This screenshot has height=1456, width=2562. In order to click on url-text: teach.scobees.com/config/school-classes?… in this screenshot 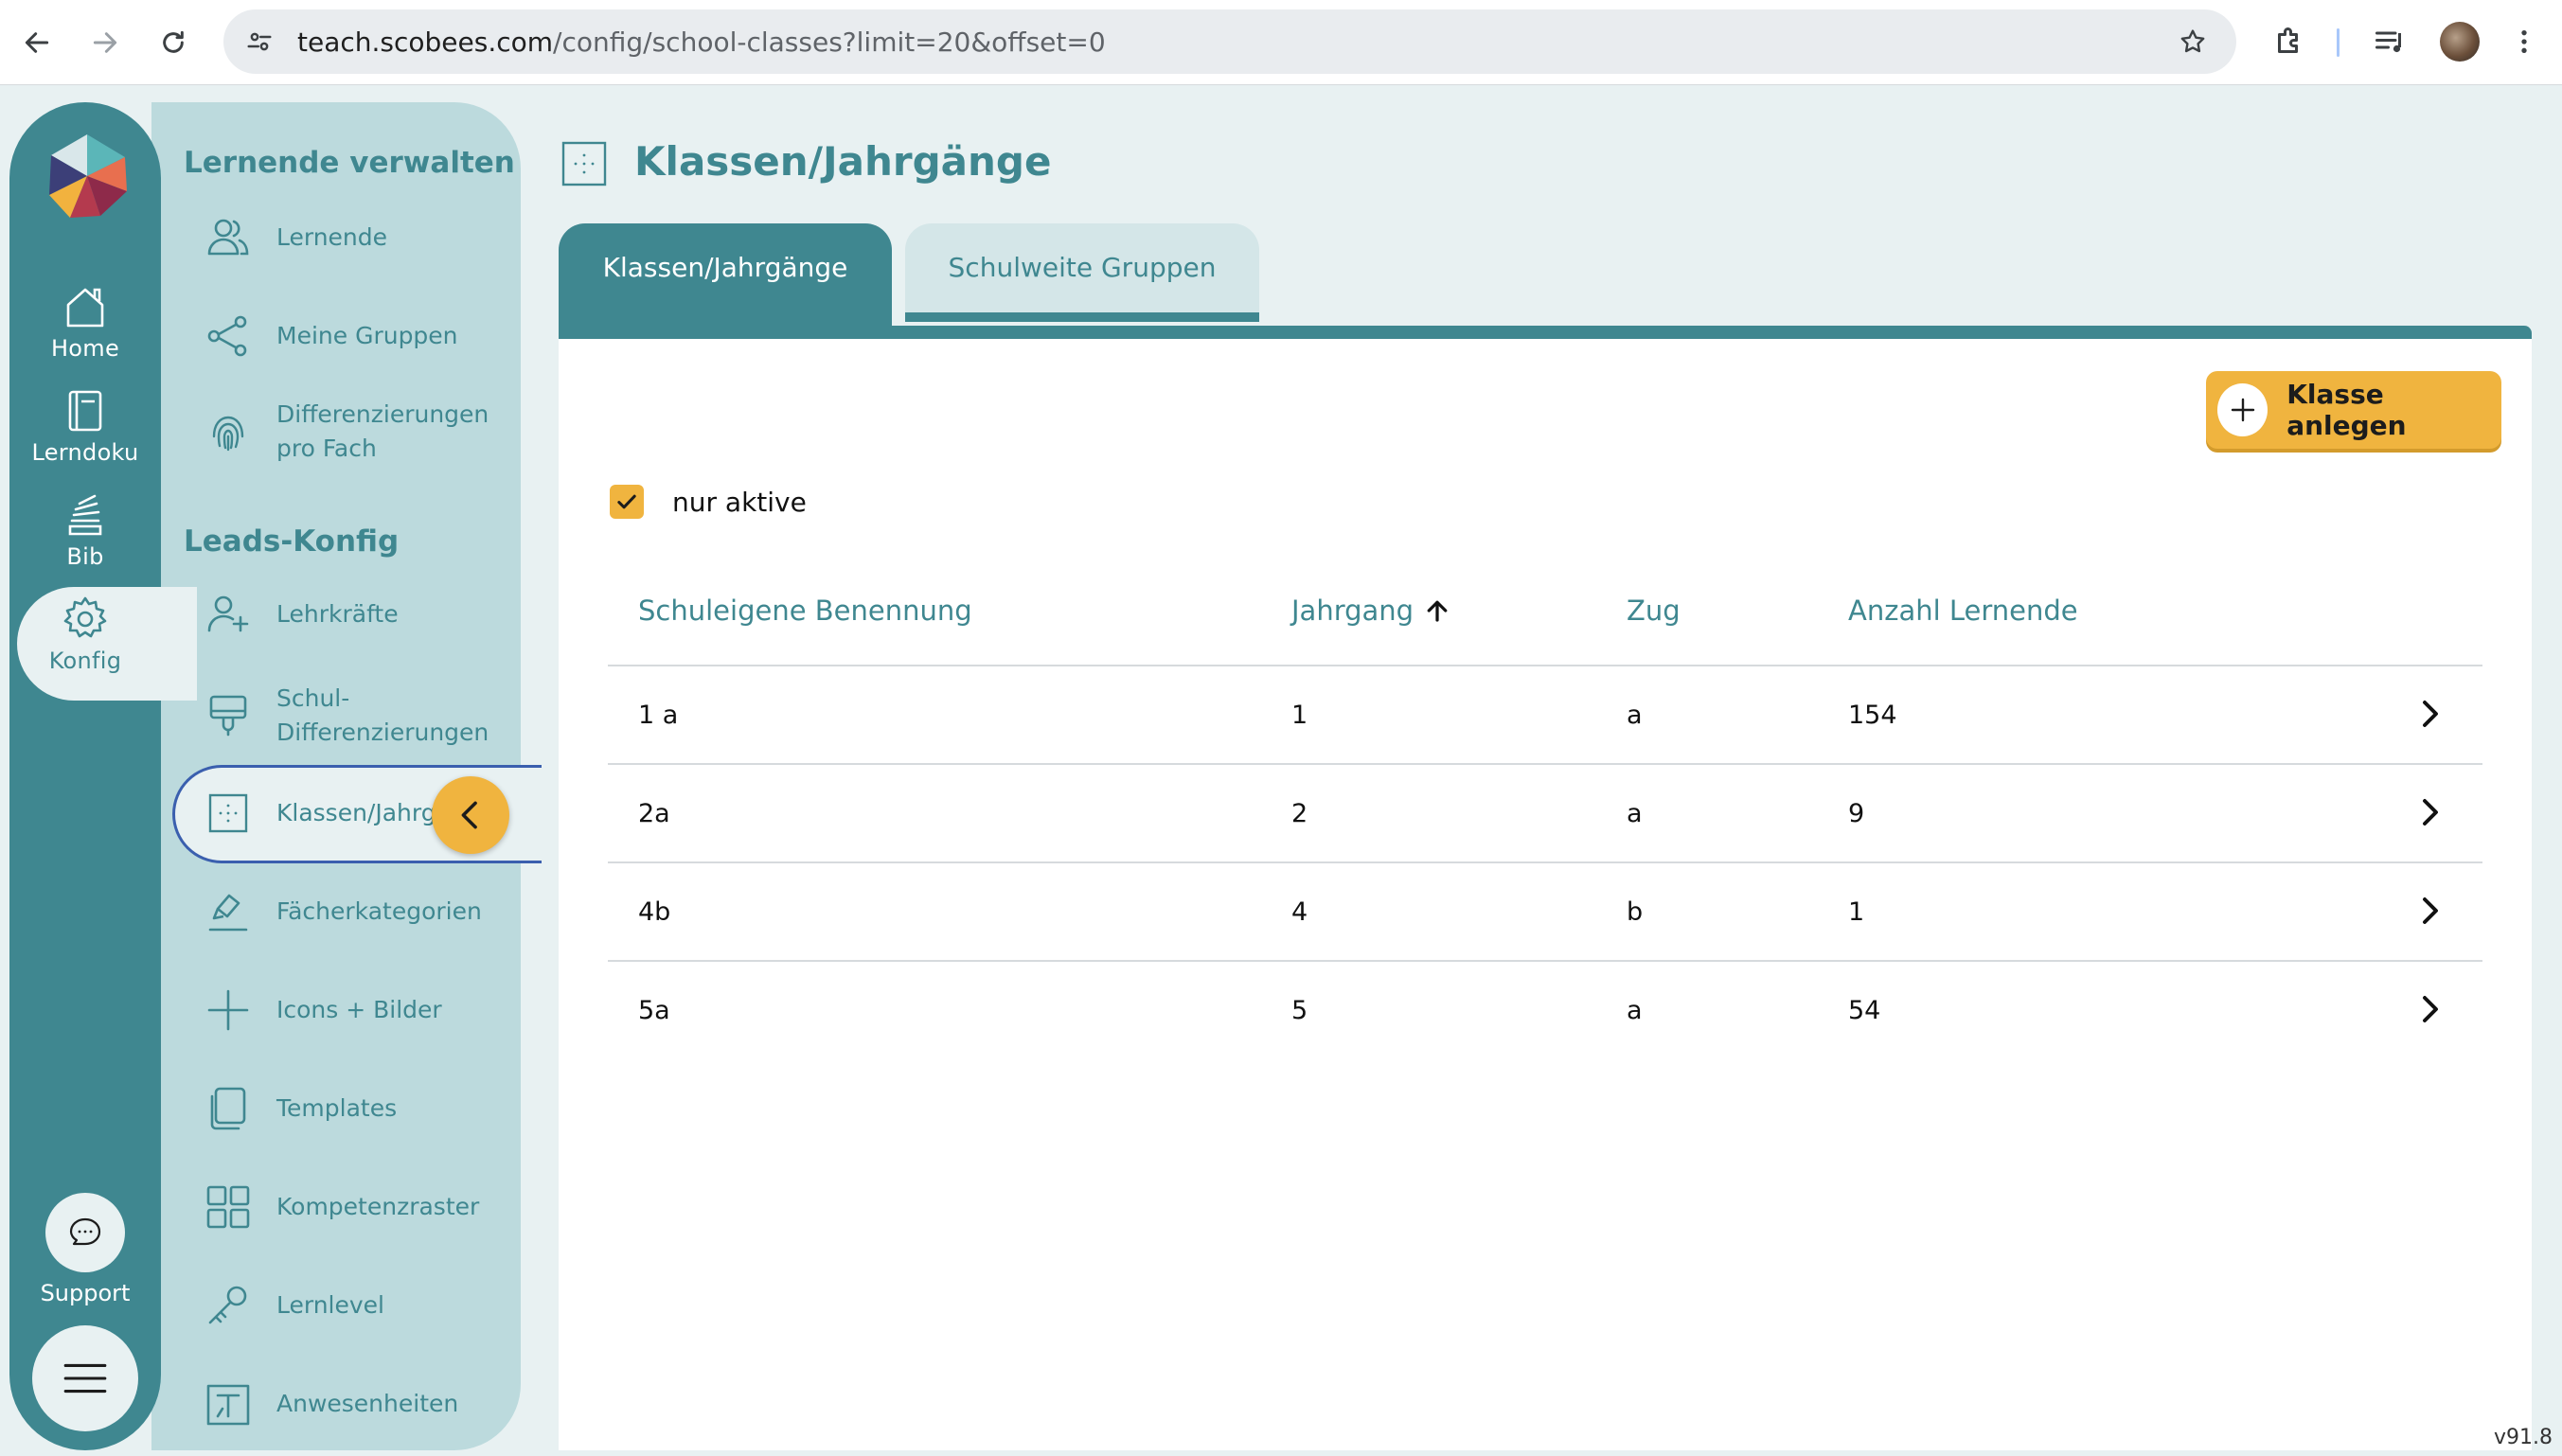, I will do `click(701, 42)`.